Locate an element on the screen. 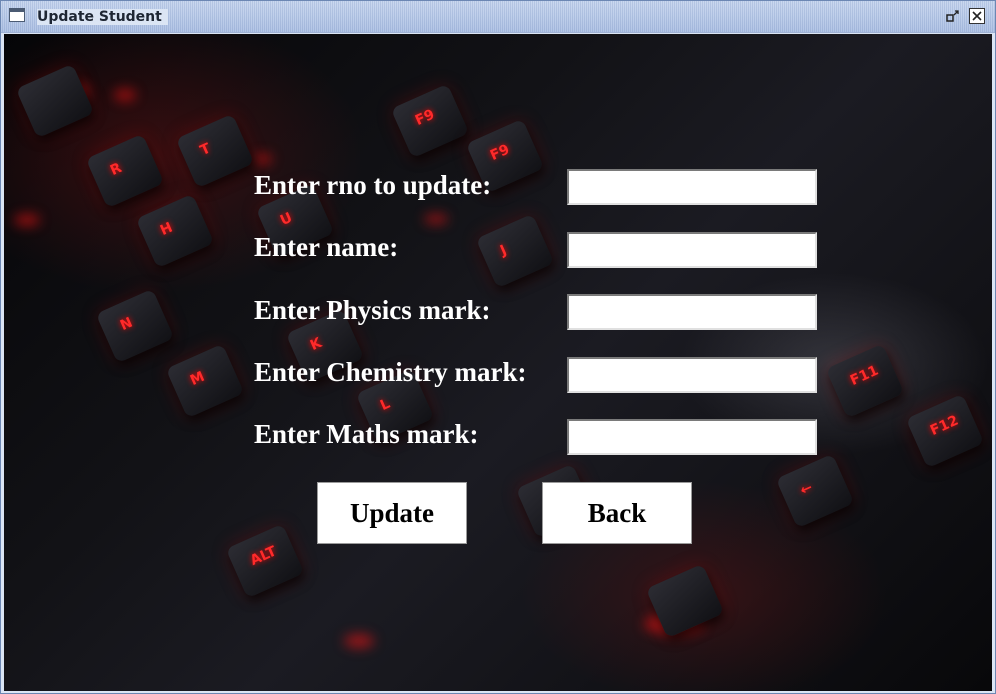 The image size is (996, 694). rno-input is located at coordinates (692, 187).